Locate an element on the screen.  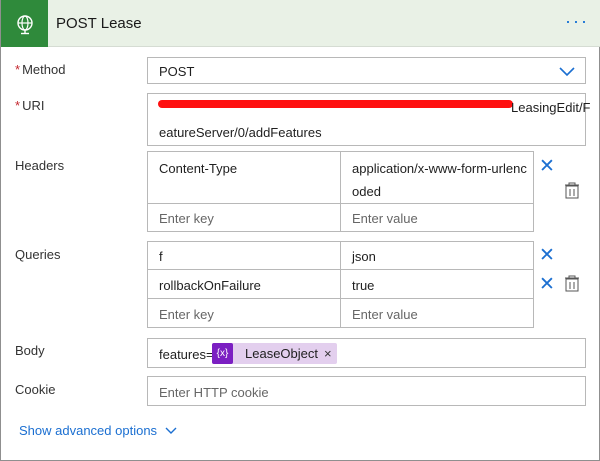
body-label: Body is located at coordinates (30, 350).